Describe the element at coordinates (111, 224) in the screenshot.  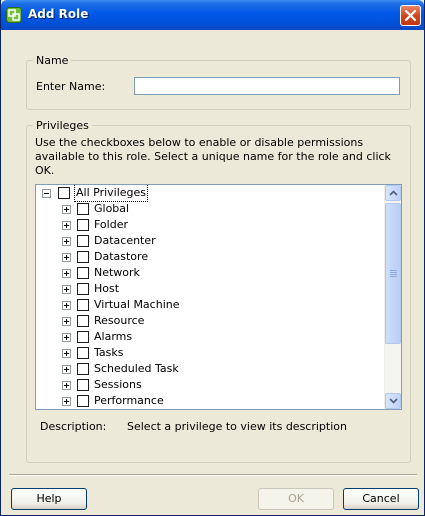
I see `tree-label: Folder` at that location.